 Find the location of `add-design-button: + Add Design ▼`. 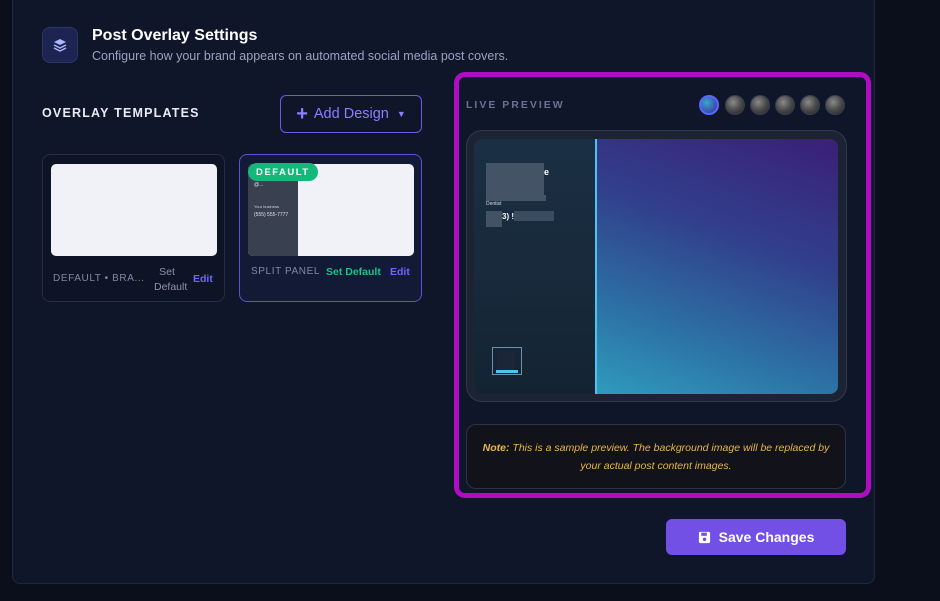

add-design-button: + Add Design ▼ is located at coordinates (351, 114).